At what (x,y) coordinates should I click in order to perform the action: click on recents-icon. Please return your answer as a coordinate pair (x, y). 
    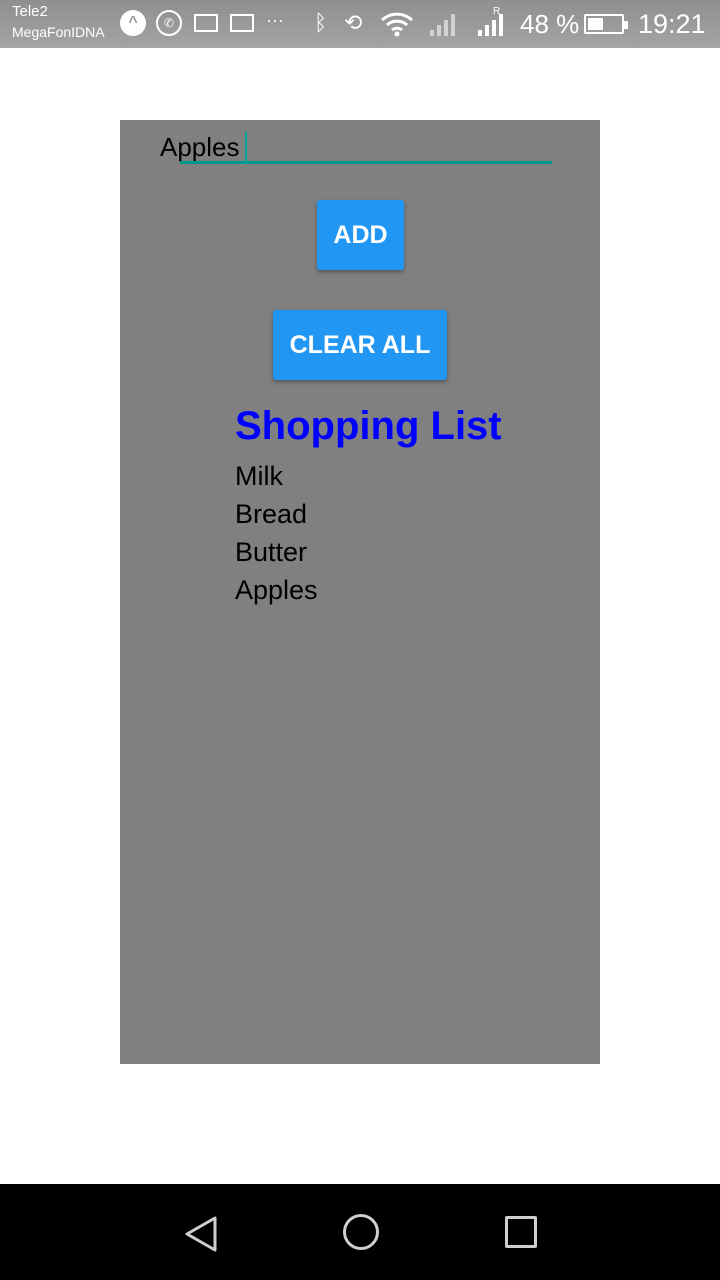
    Looking at the image, I should click on (521, 1232).